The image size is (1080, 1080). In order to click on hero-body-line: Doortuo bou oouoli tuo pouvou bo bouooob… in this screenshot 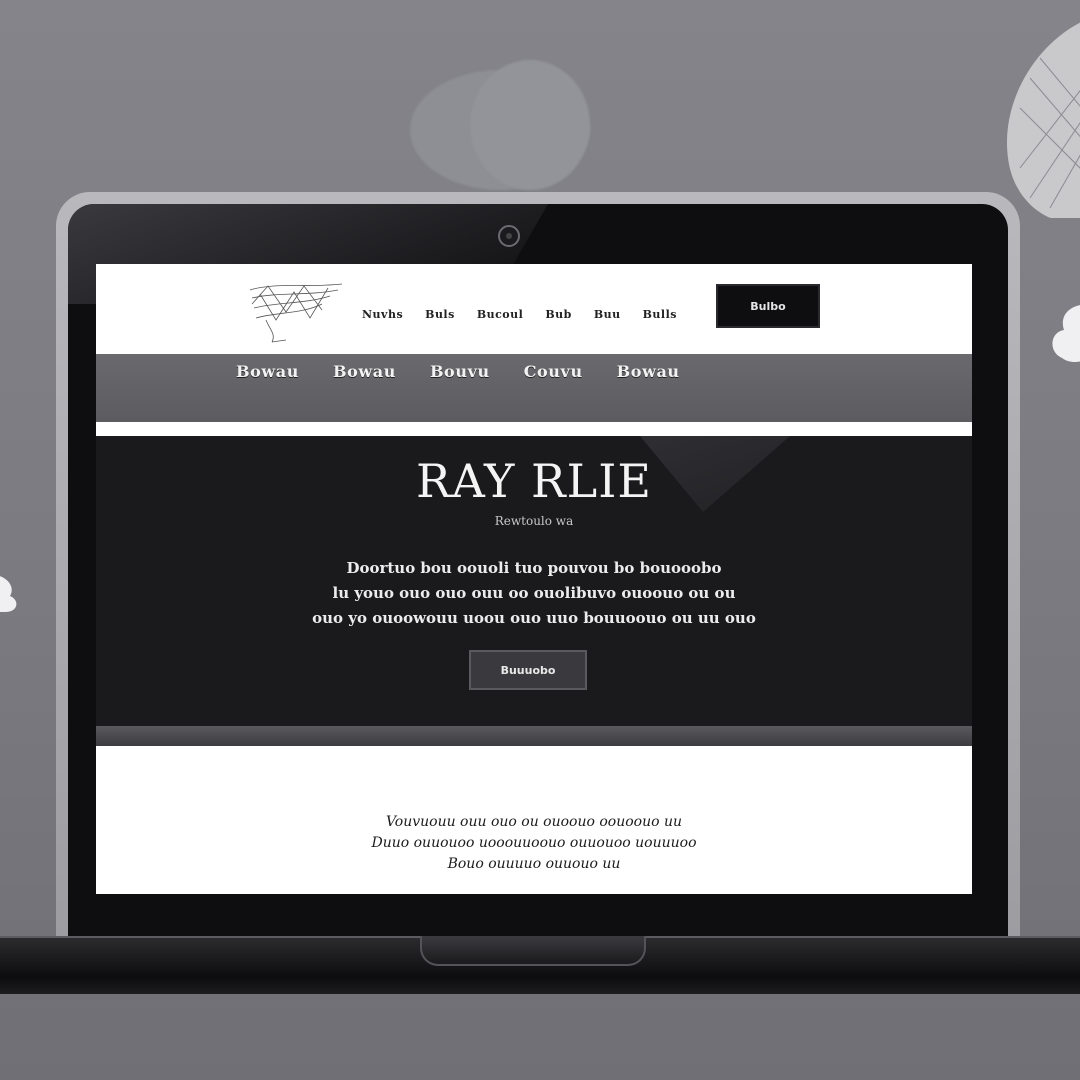, I will do `click(534, 568)`.